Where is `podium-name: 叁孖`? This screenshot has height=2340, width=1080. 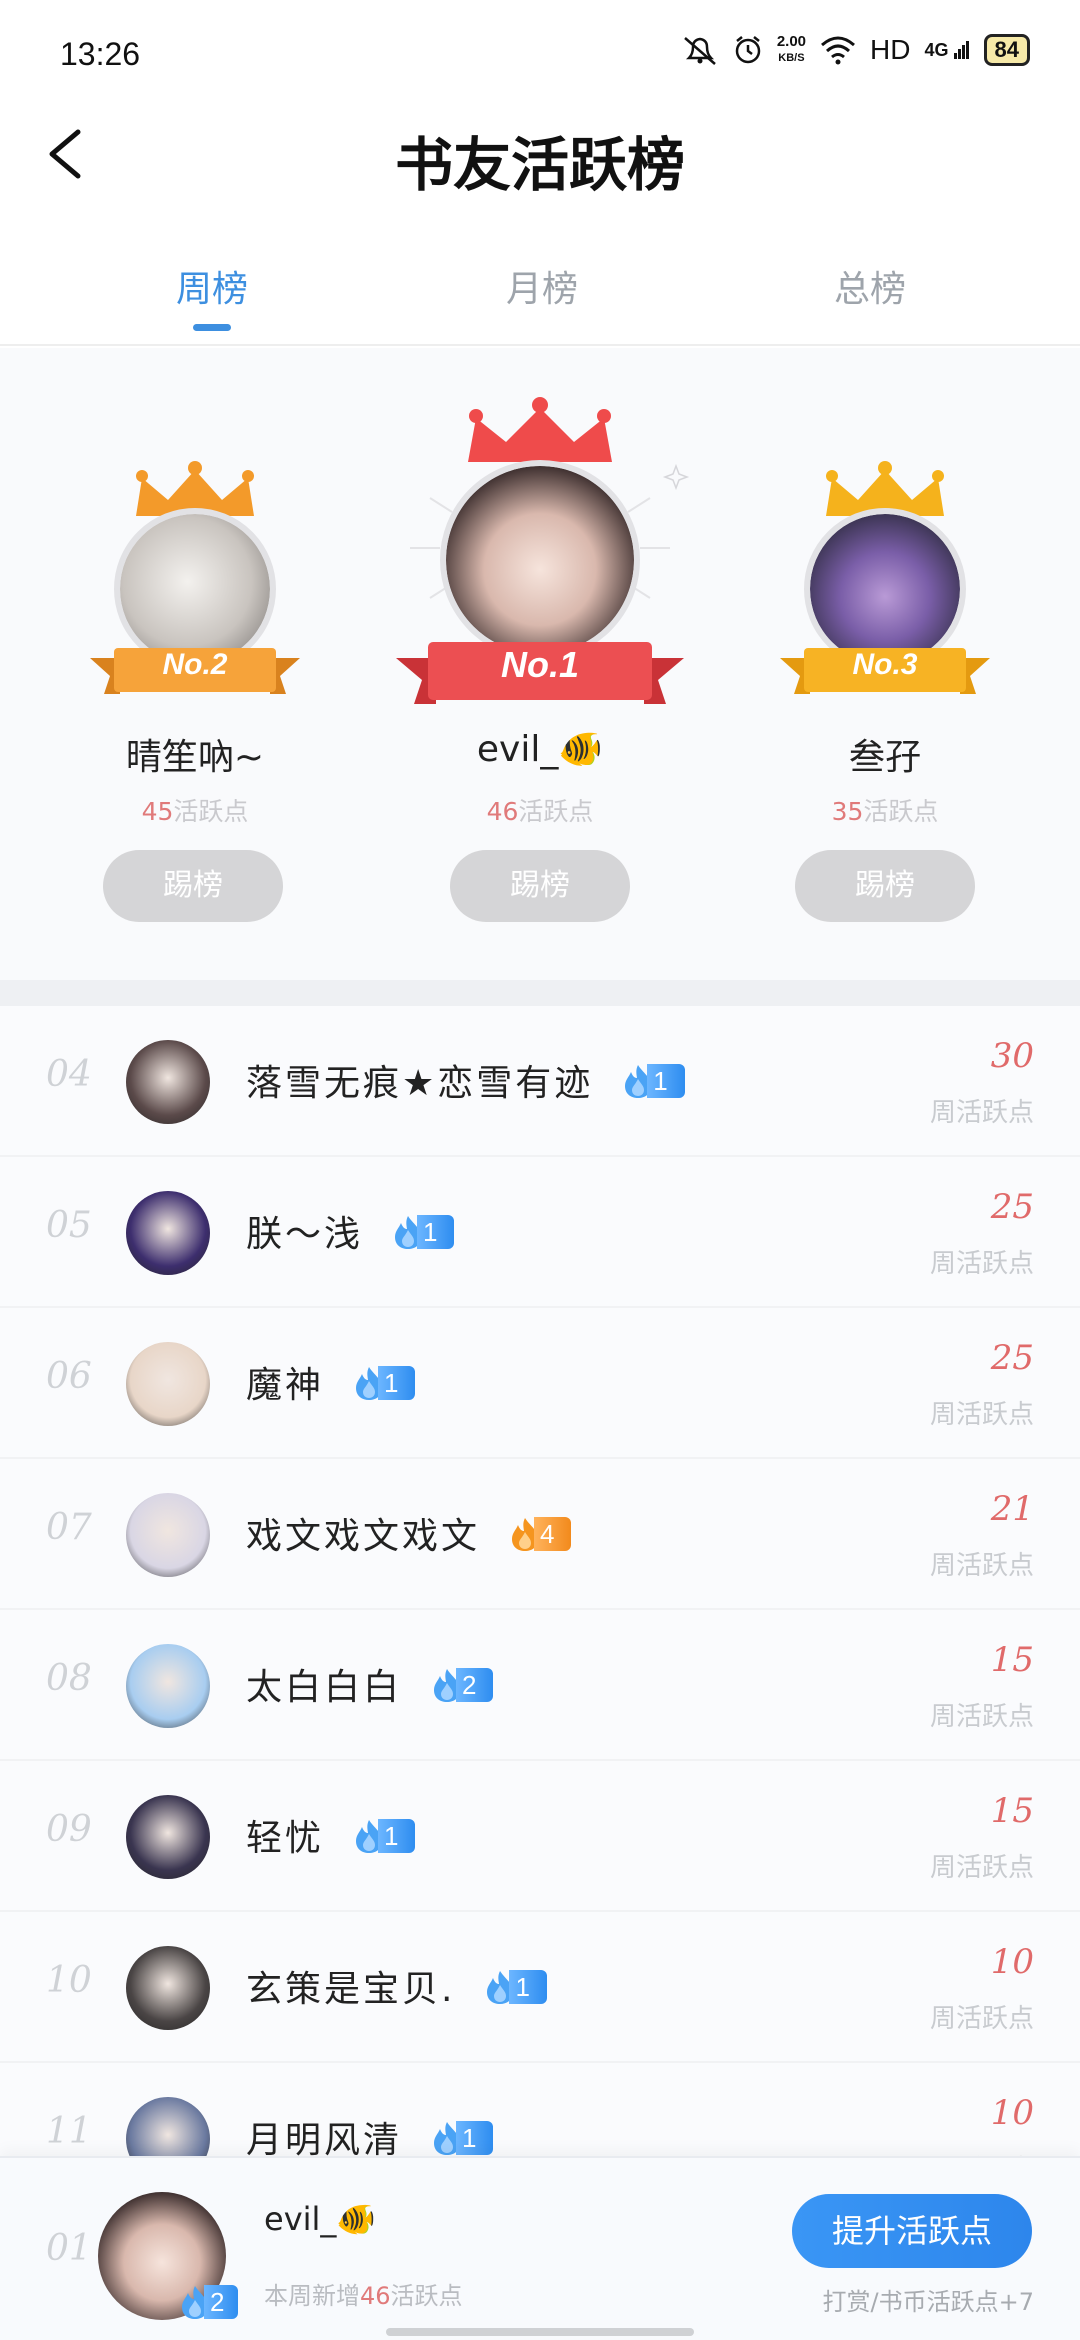
podium-name: 叁孖 is located at coordinates (884, 757).